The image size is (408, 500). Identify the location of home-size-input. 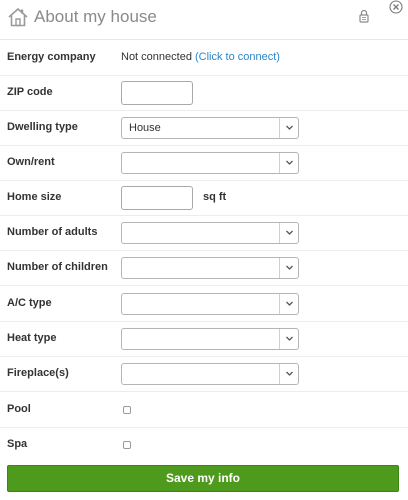
(157, 198).